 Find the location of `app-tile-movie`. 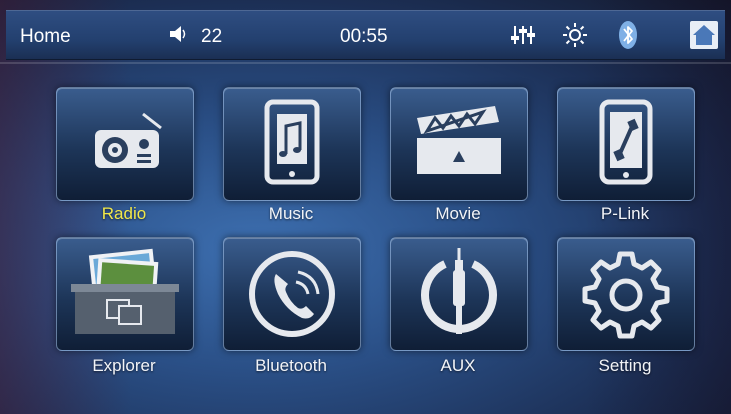

app-tile-movie is located at coordinates (459, 144).